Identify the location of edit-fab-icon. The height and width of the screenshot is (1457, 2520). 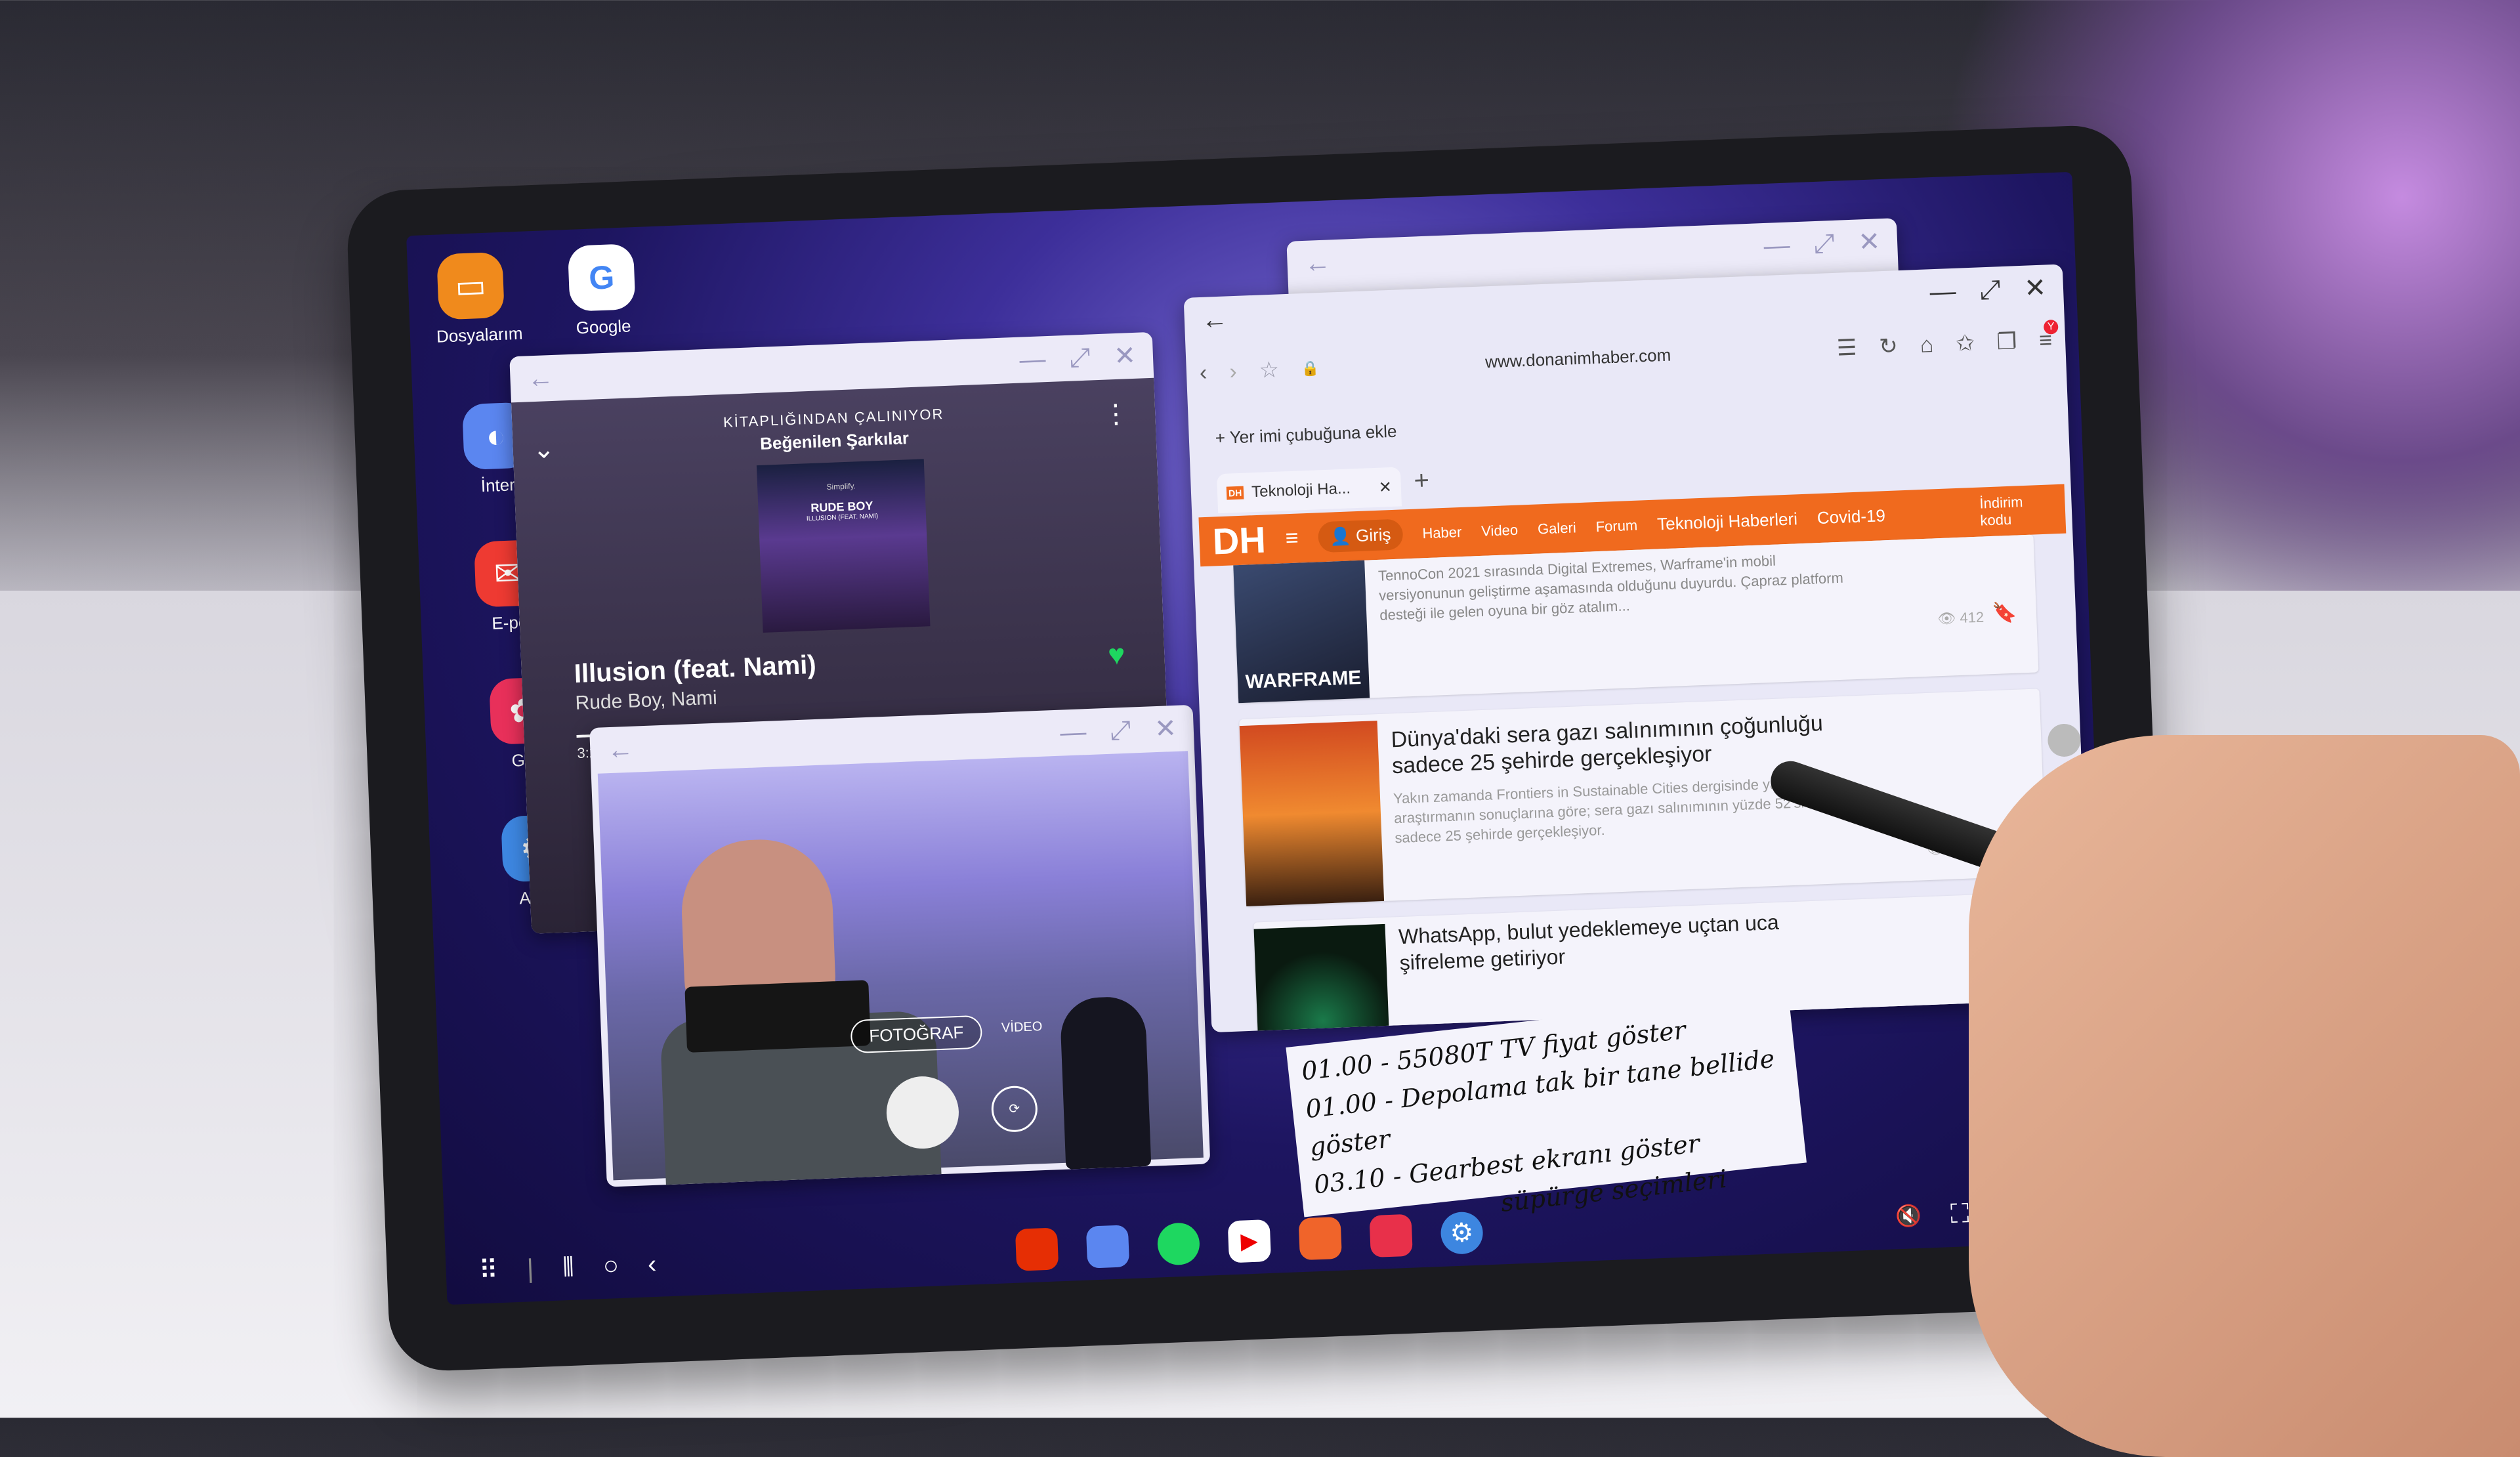
(2064, 740).